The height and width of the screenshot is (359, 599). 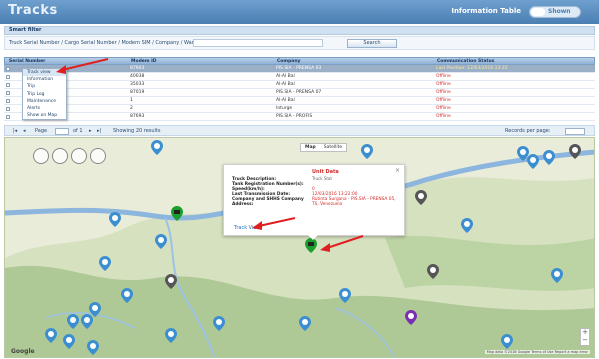 What do you see at coordinates (41, 131) in the screenshot?
I see `page-label: Page` at bounding box center [41, 131].